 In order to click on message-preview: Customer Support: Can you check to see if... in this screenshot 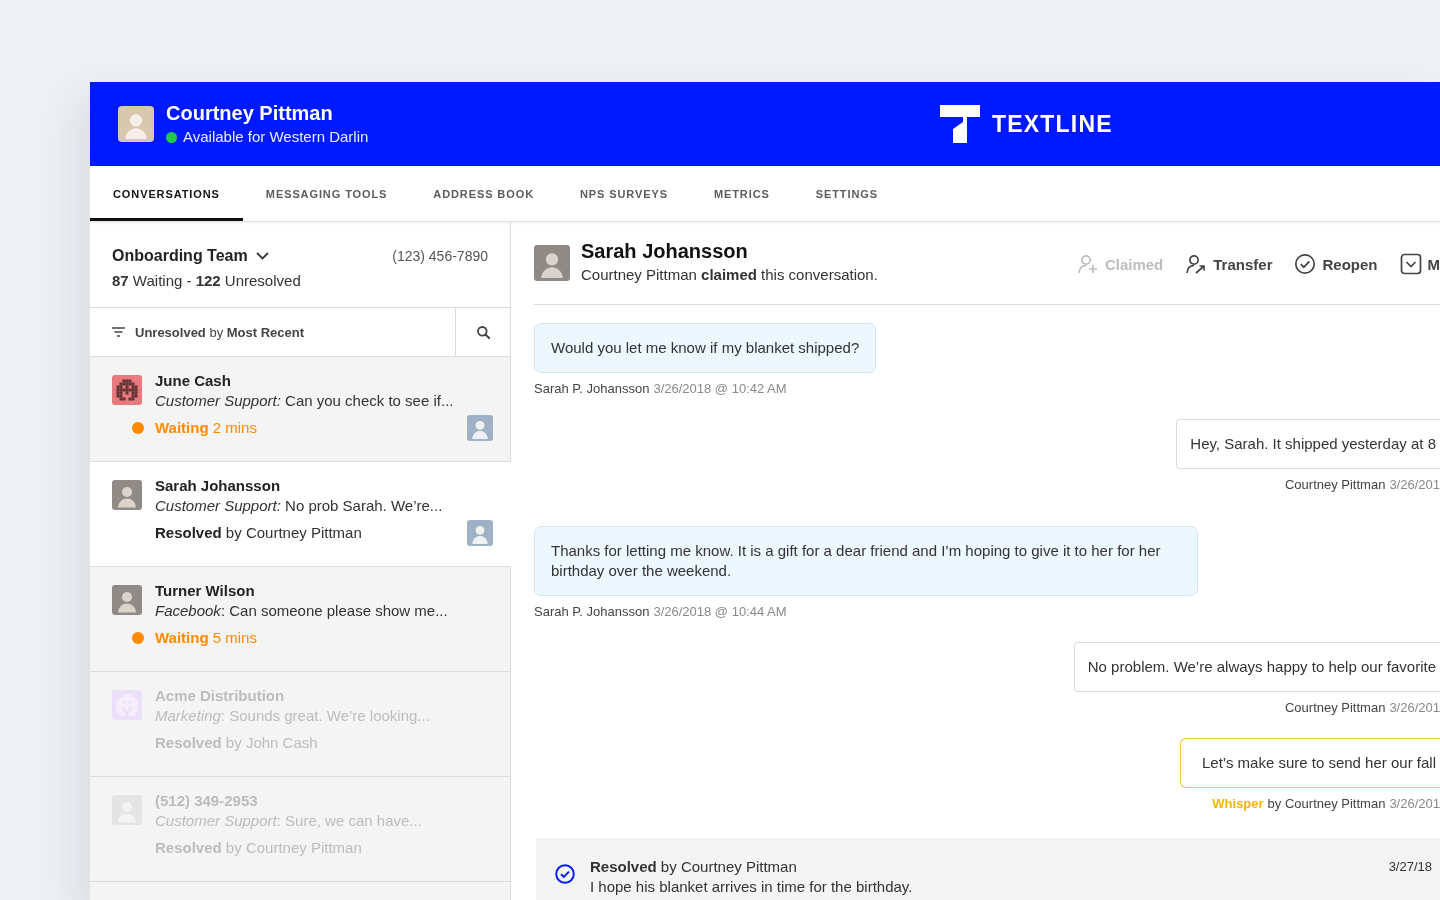, I will do `click(305, 400)`.